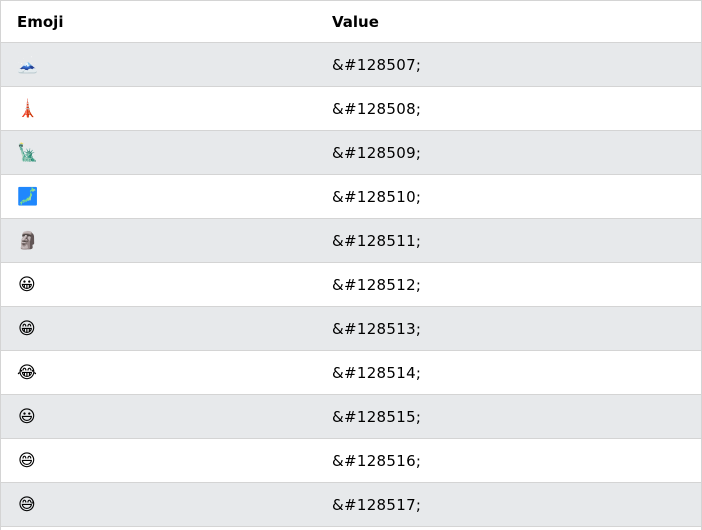 The width and height of the screenshot is (702, 530). What do you see at coordinates (508, 284) in the screenshot?
I see `value-cell: &#128512;` at bounding box center [508, 284].